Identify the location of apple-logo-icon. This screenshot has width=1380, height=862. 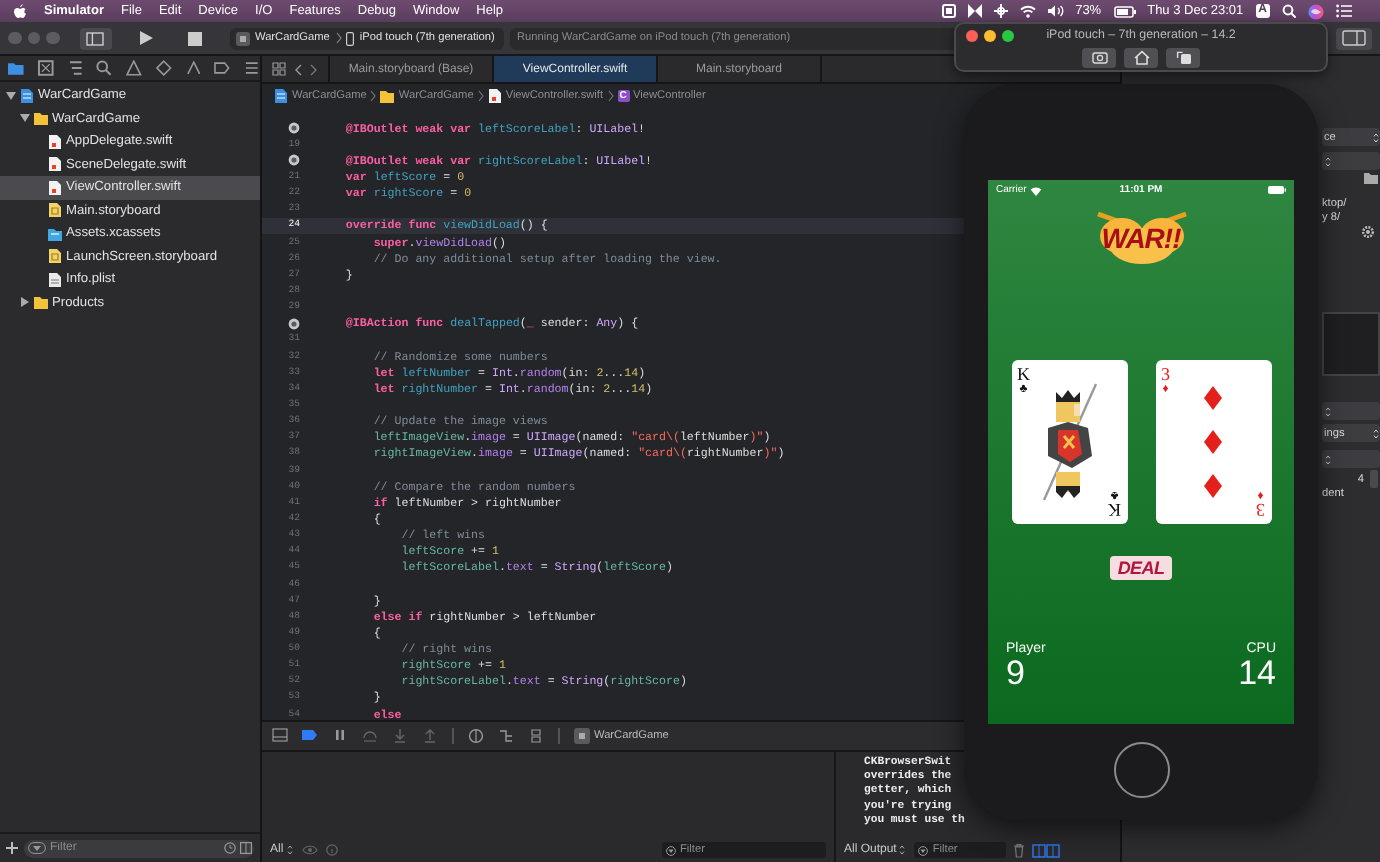
(20, 11).